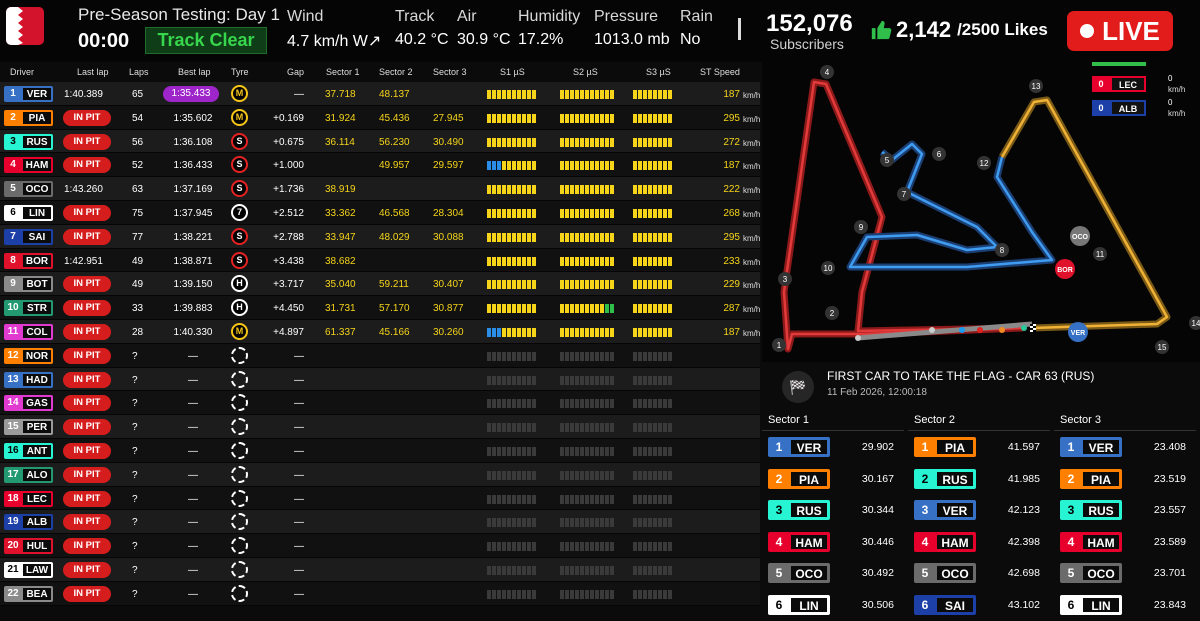  Describe the element at coordinates (979, 510) in the screenshot. I see `sector-board-row: 3 VER 42.123` at that location.